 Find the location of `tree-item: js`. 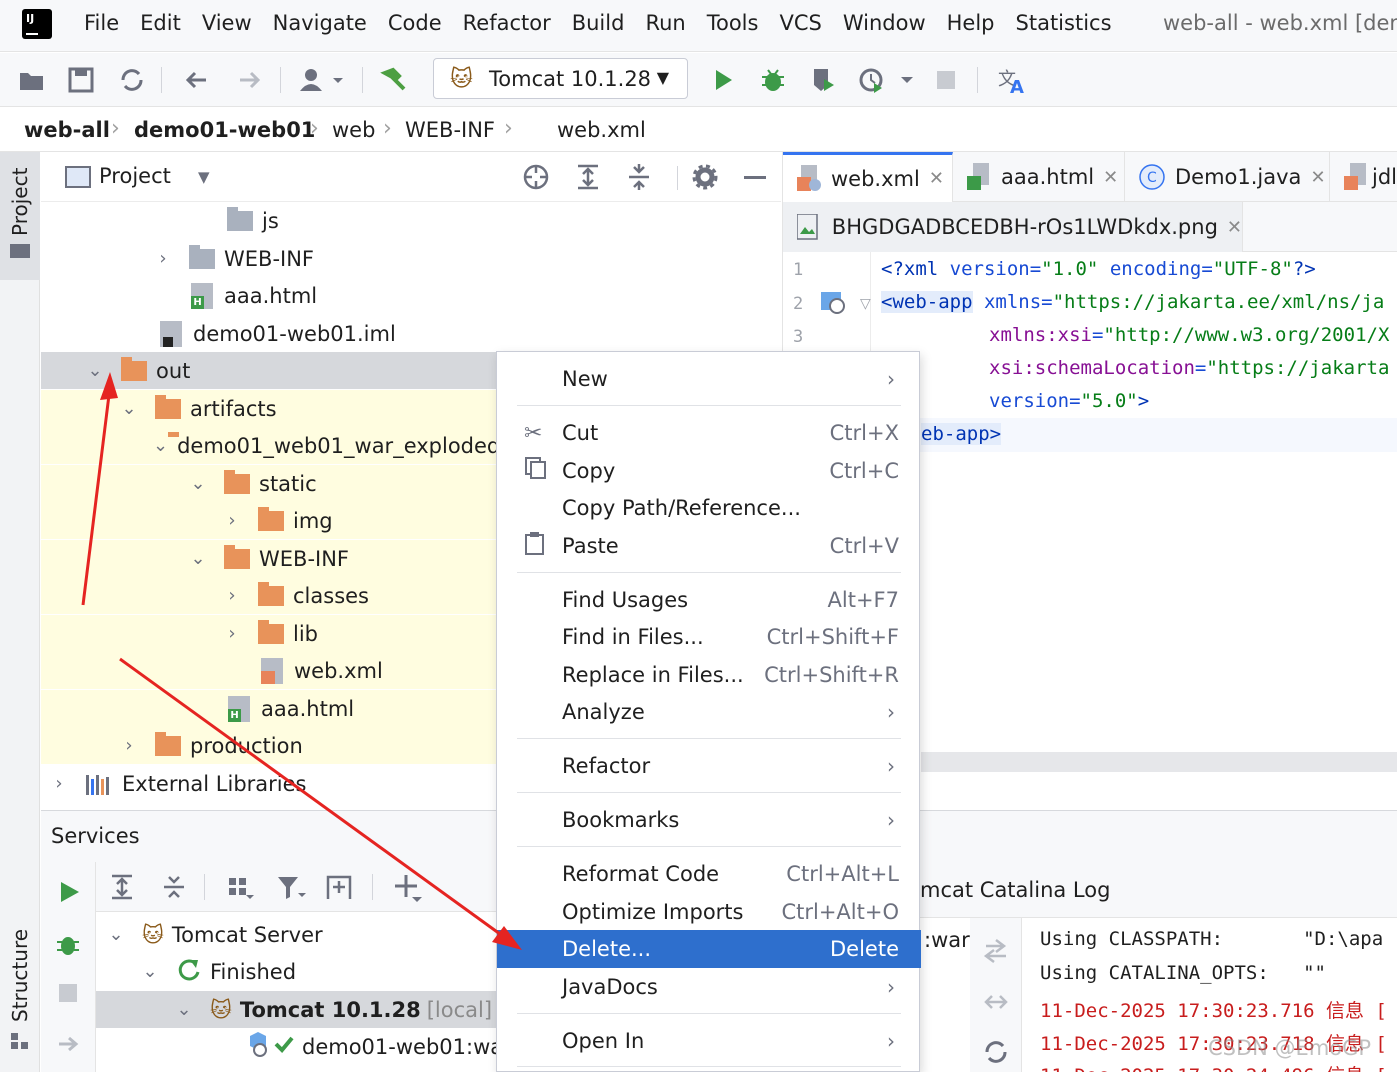

tree-item: js is located at coordinates (411, 220).